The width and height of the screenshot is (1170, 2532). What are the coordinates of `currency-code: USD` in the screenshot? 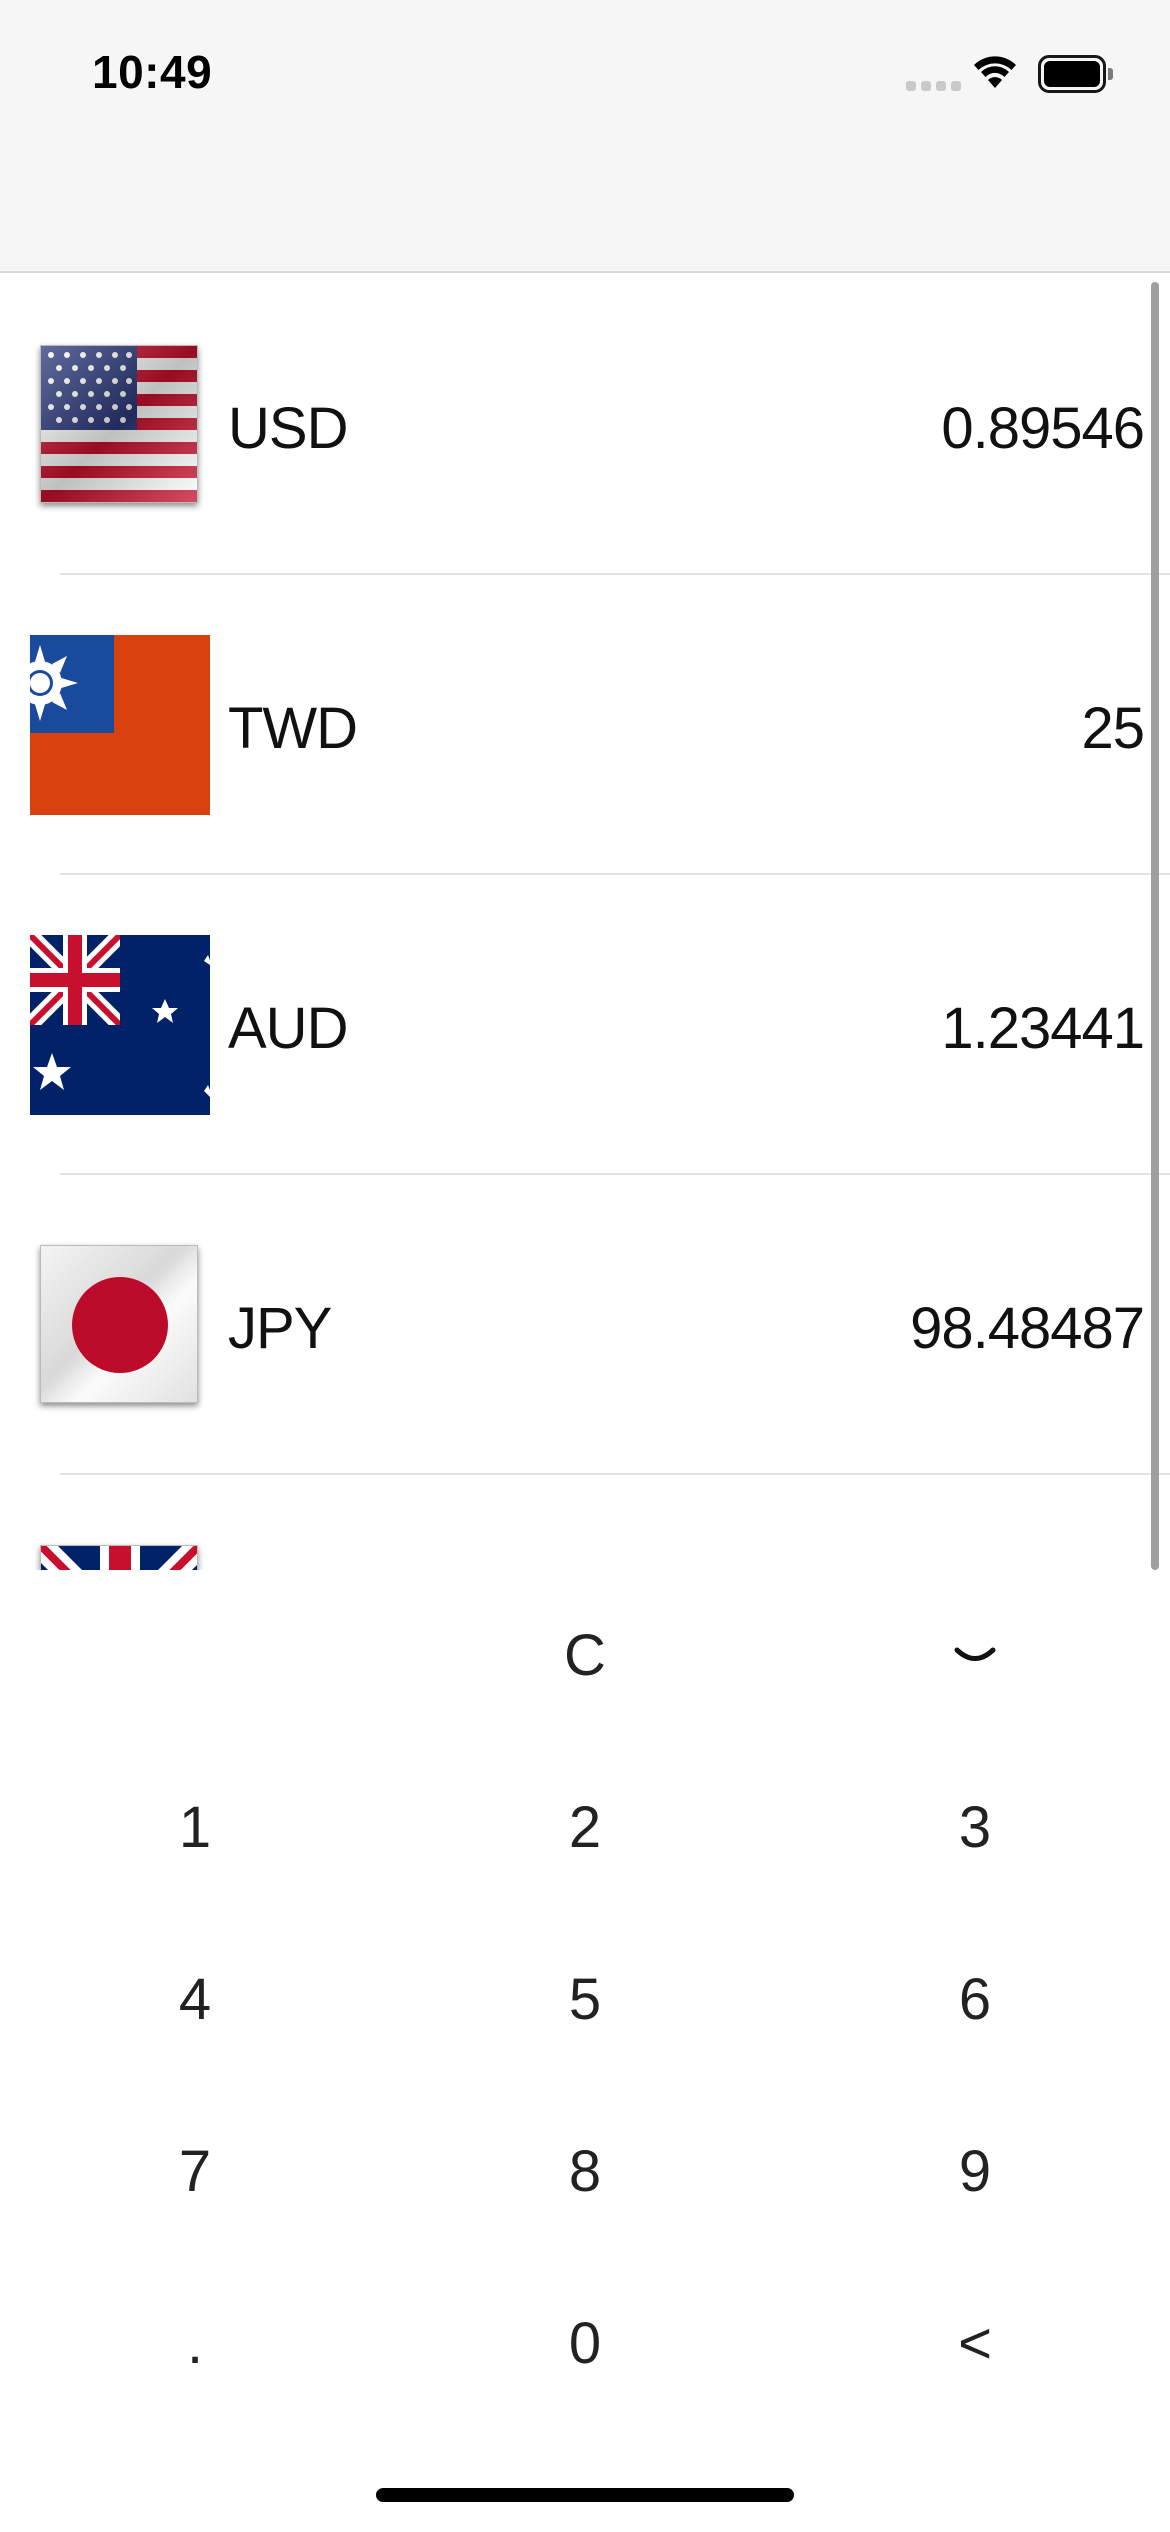 It's located at (288, 428).